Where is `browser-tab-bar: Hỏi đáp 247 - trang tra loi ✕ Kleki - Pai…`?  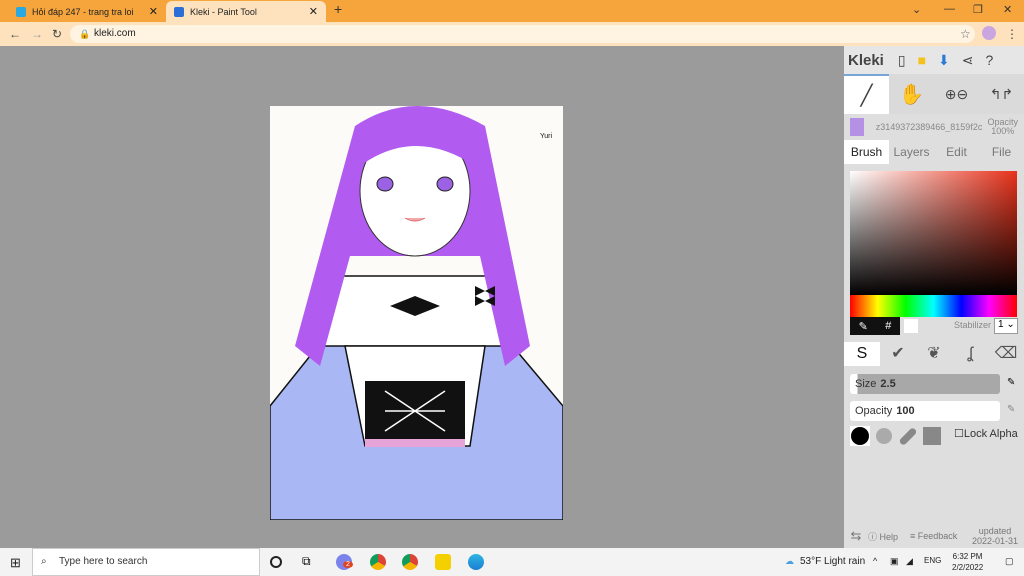
browser-tab-bar: Hỏi đáp 247 - trang tra loi ✕ Kleki - Pai… is located at coordinates (512, 11).